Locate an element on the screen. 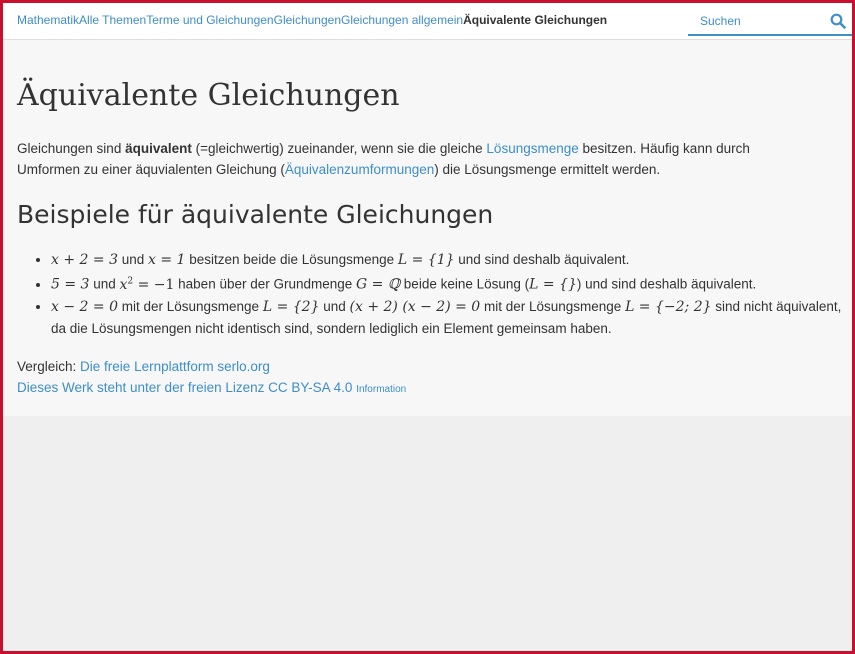 The width and height of the screenshot is (855, 654). formula: L = {−2; 2} is located at coordinates (668, 306).